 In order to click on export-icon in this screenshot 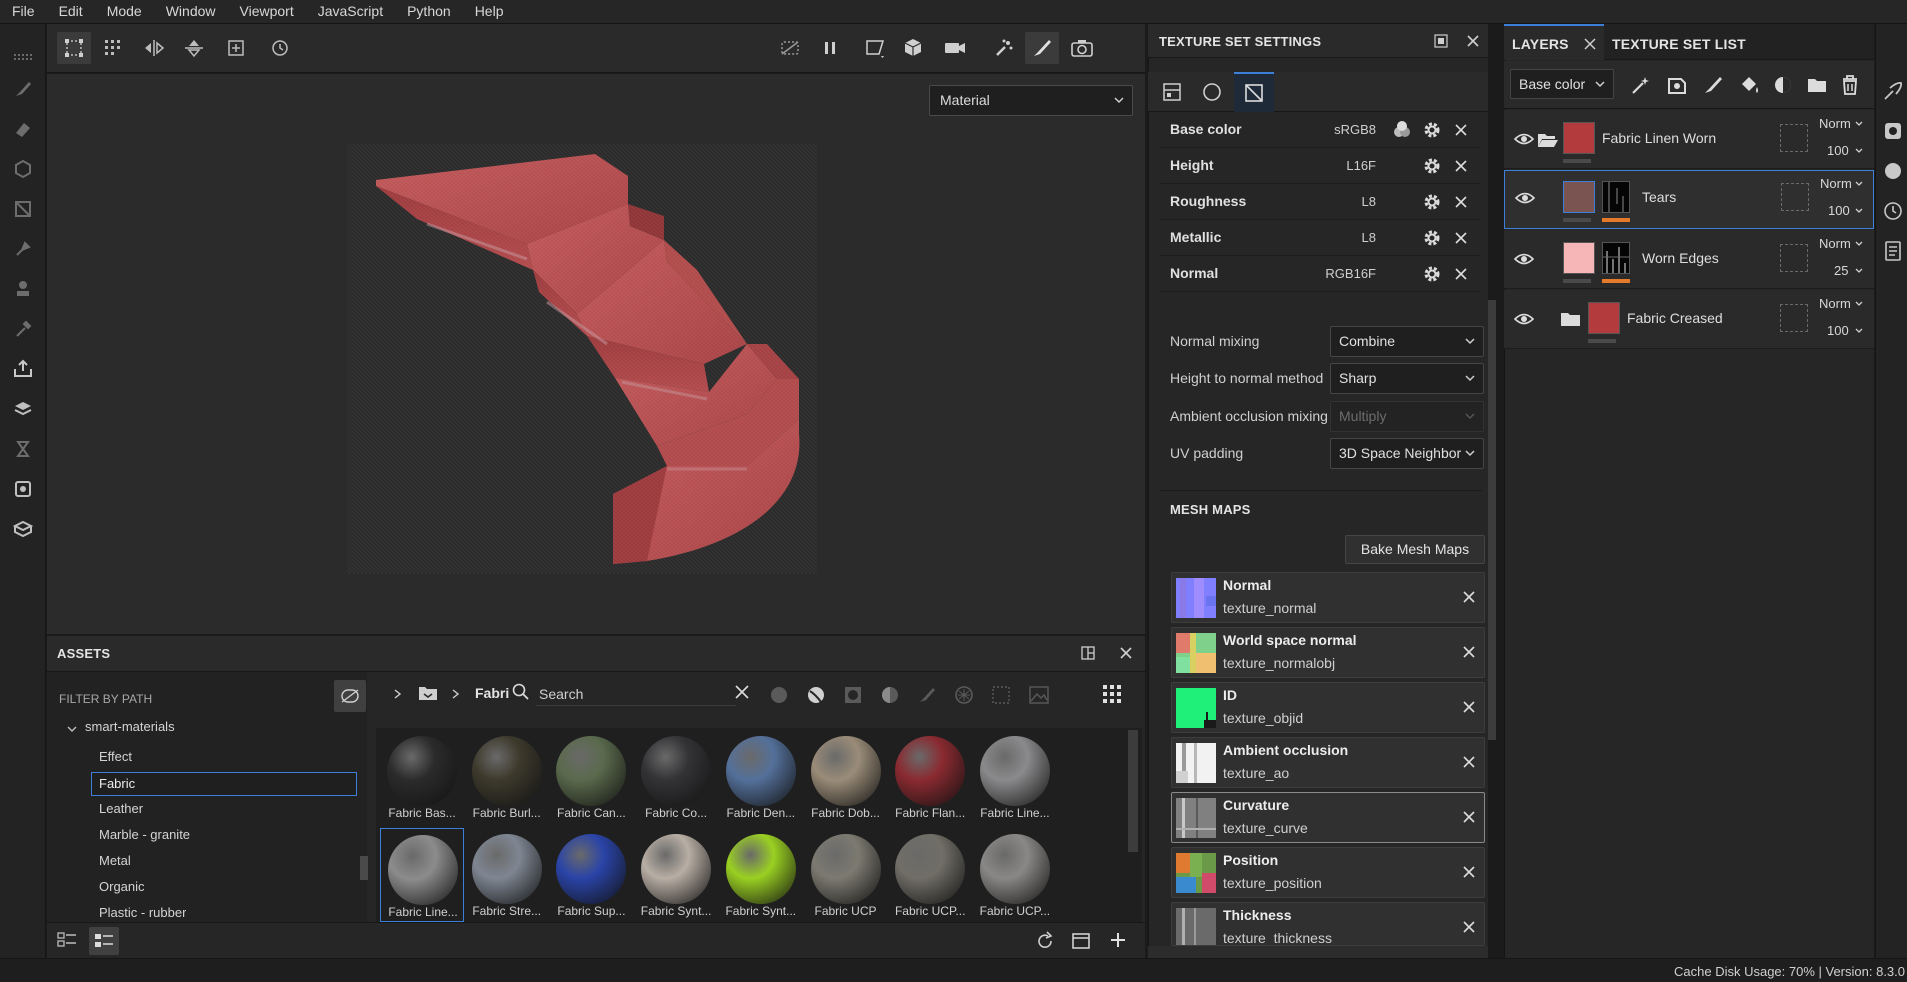, I will do `click(23, 369)`.